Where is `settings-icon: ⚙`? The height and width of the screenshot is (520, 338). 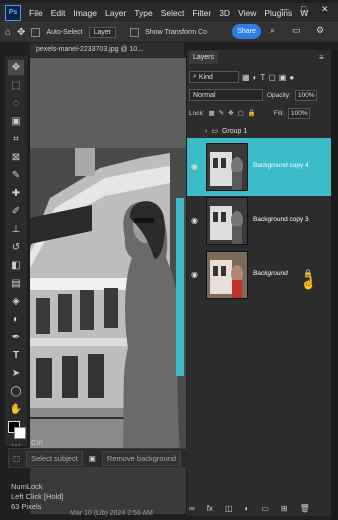
settings-icon: ⚙ is located at coordinates (320, 30).